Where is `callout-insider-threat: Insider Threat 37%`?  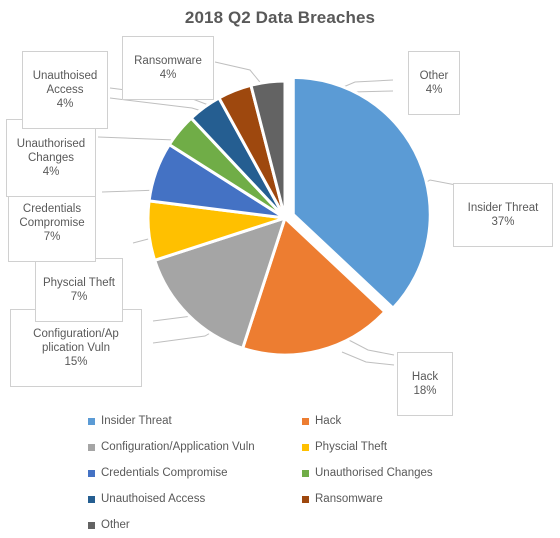 callout-insider-threat: Insider Threat 37% is located at coordinates (503, 215).